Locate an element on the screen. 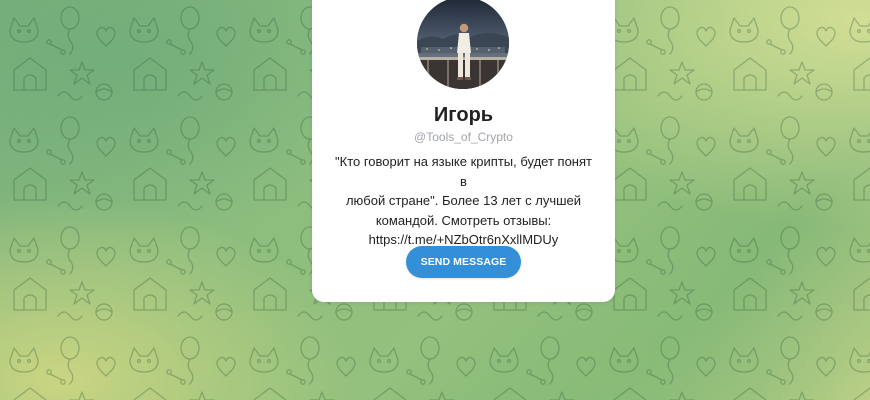 This screenshot has width=870, height=400. avatar-photo is located at coordinates (463, 44).